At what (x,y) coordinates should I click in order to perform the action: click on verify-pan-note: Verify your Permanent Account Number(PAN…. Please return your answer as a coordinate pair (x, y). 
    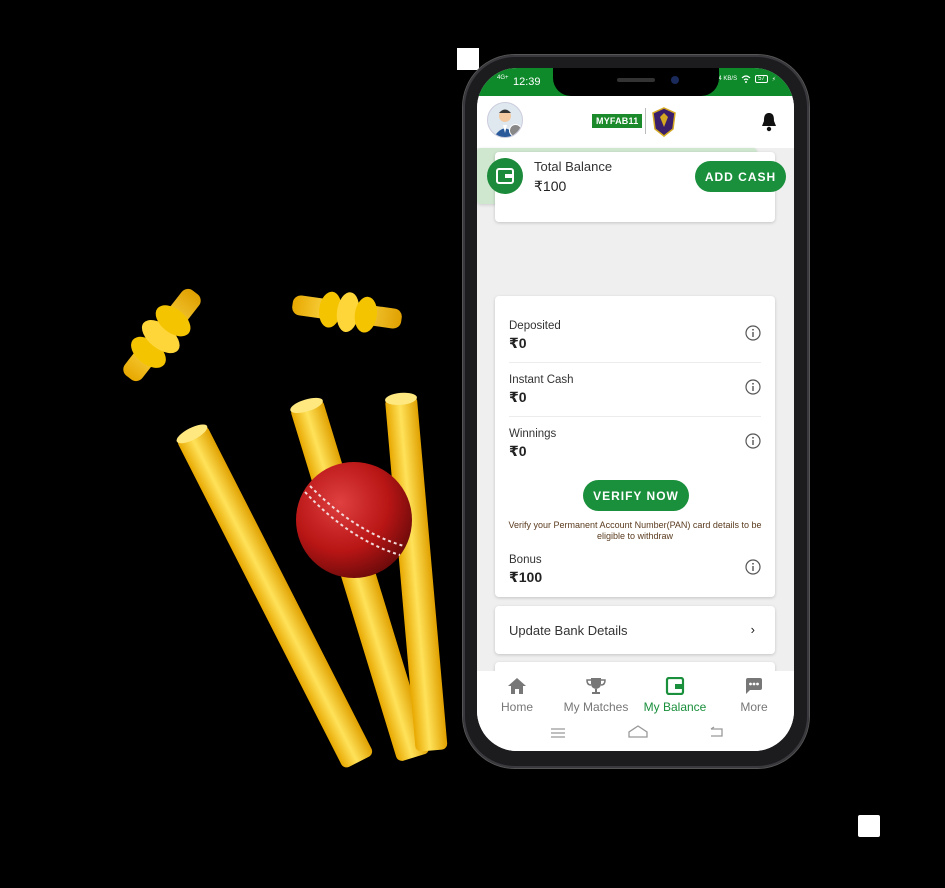
    Looking at the image, I should click on (635, 530).